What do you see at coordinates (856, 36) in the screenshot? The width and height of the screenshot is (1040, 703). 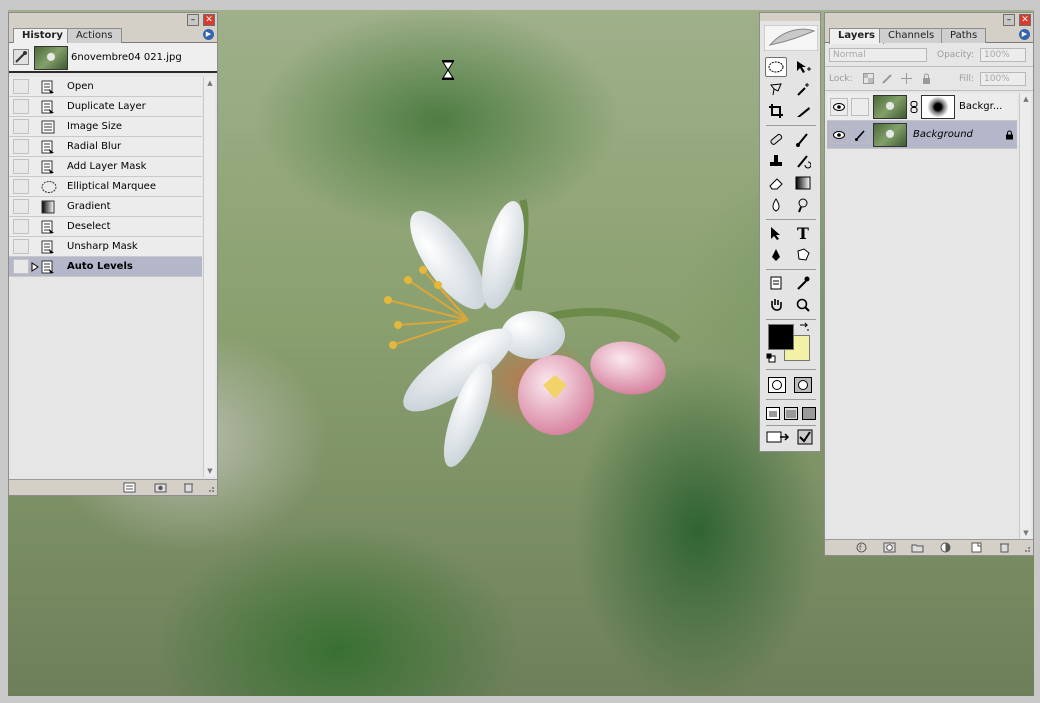 I see `tab-layers: Layers` at bounding box center [856, 36].